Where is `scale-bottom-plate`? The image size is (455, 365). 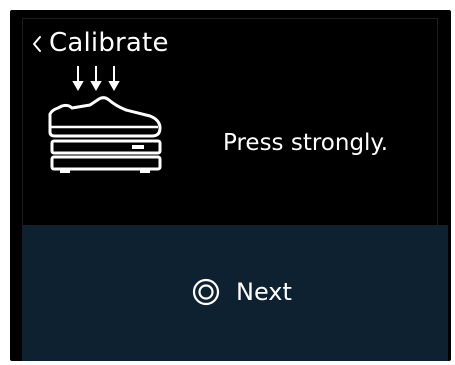
scale-bottom-plate is located at coordinates (106, 163).